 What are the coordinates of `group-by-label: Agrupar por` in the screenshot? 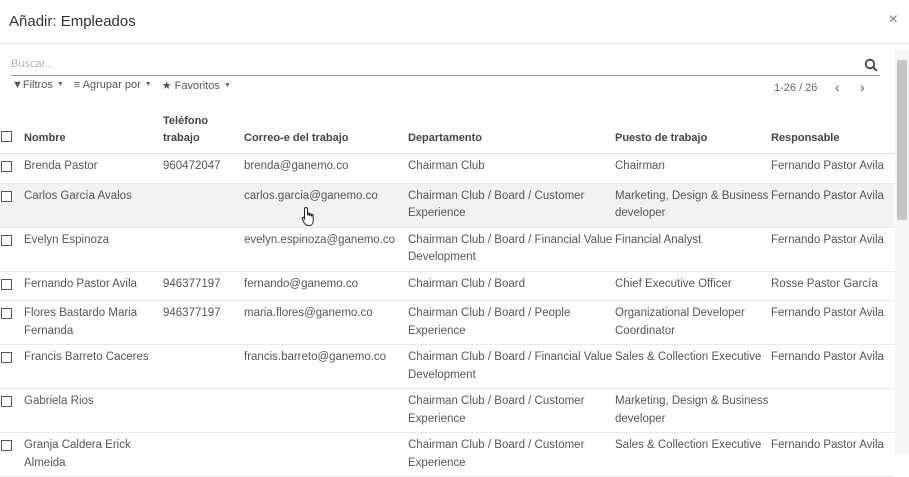 It's located at (111, 85).